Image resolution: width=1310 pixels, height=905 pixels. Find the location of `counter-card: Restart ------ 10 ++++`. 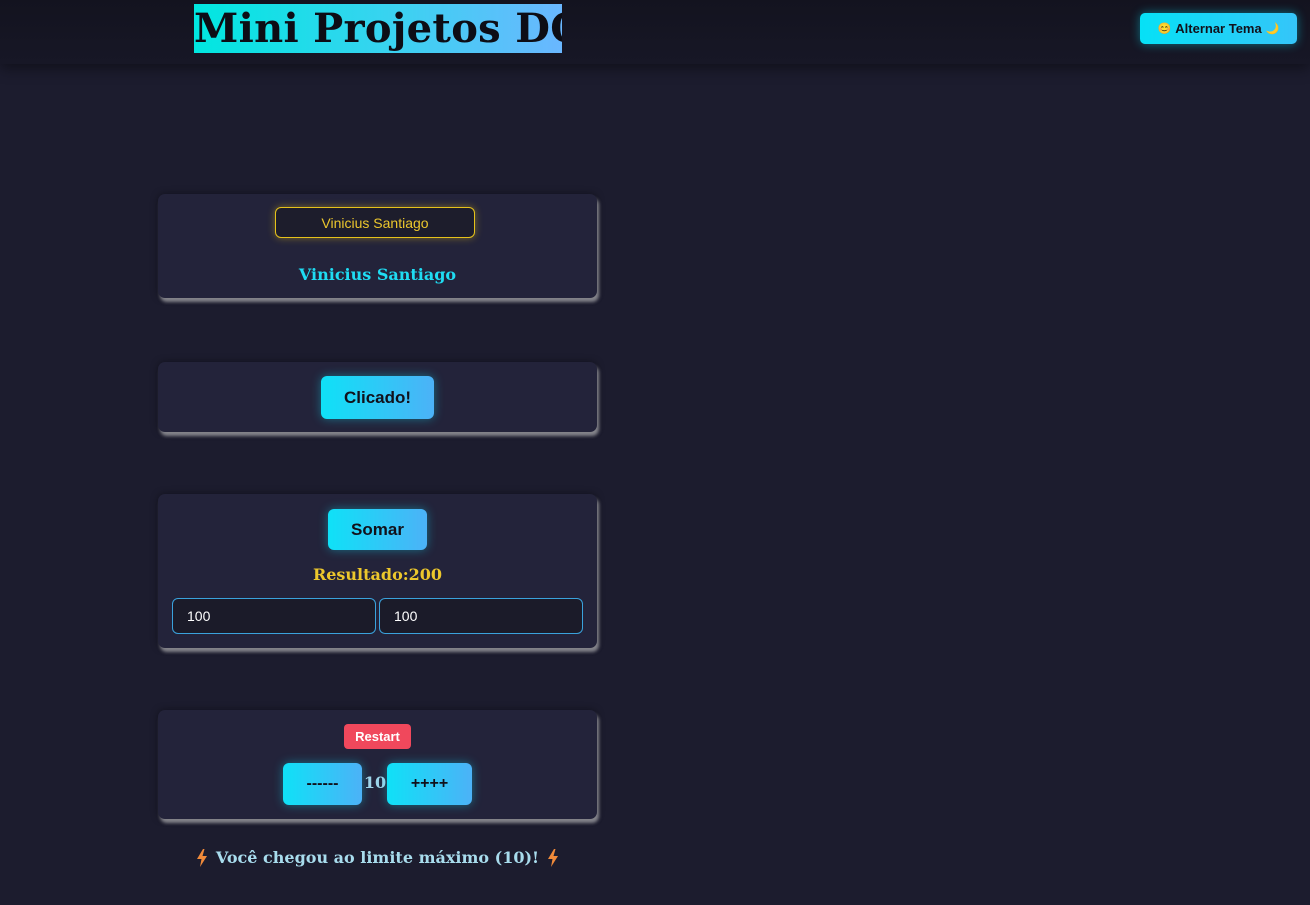

counter-card: Restart ------ 10 ++++ is located at coordinates (377, 764).